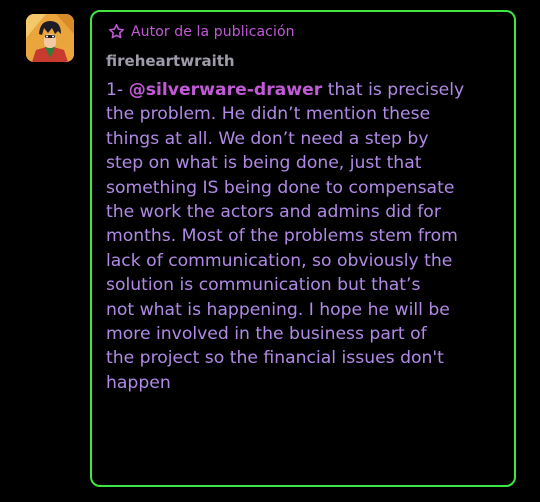 The height and width of the screenshot is (502, 540). What do you see at coordinates (393, 90) in the screenshot?
I see `message-line-text: that is precisely` at bounding box center [393, 90].